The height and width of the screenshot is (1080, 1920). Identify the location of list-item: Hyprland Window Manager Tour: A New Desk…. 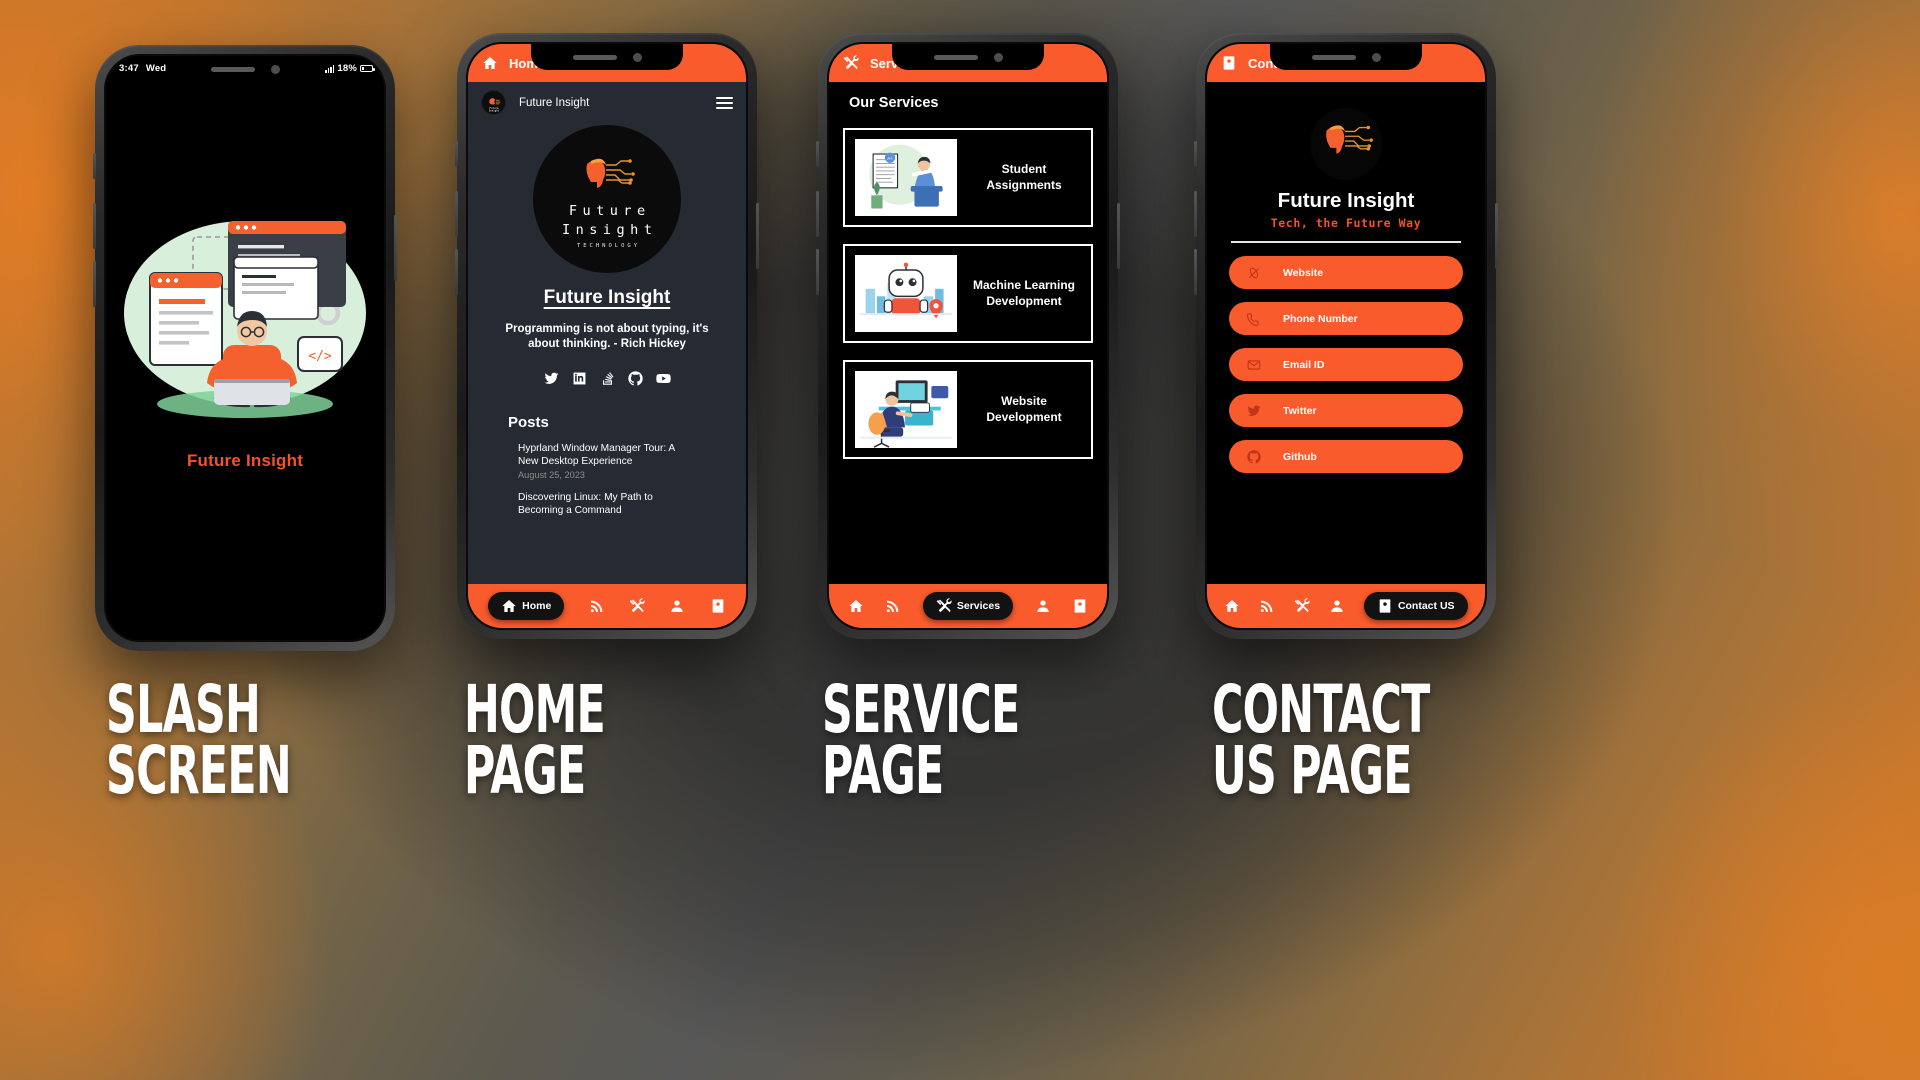
(605, 461).